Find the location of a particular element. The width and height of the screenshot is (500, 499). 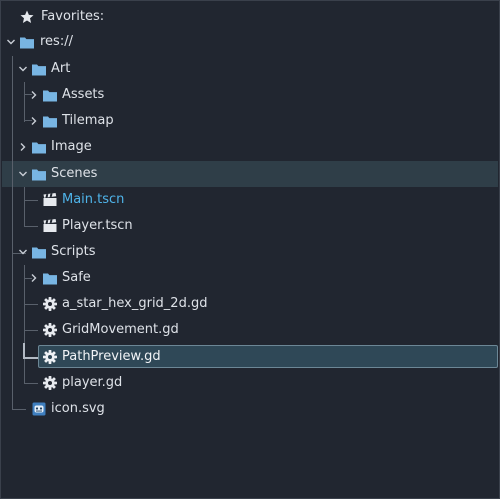

tree-item-label: icon.svg is located at coordinates (78, 408).